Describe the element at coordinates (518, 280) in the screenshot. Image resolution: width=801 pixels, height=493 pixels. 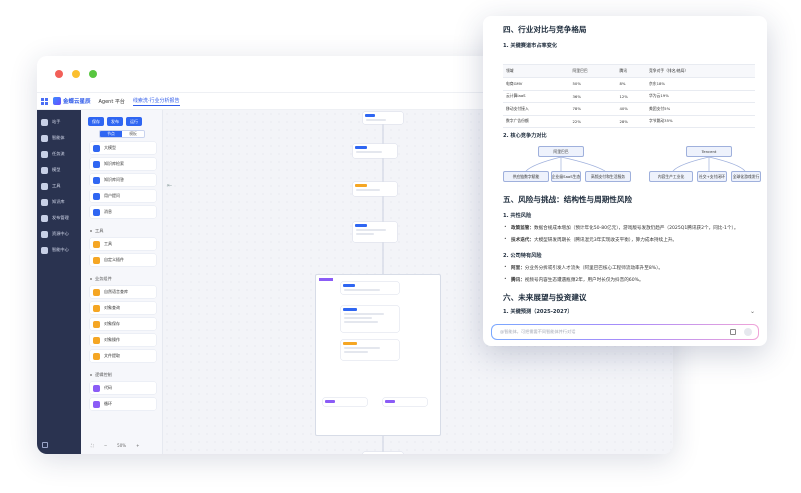
I see `risk-title: 腾讯：` at that location.